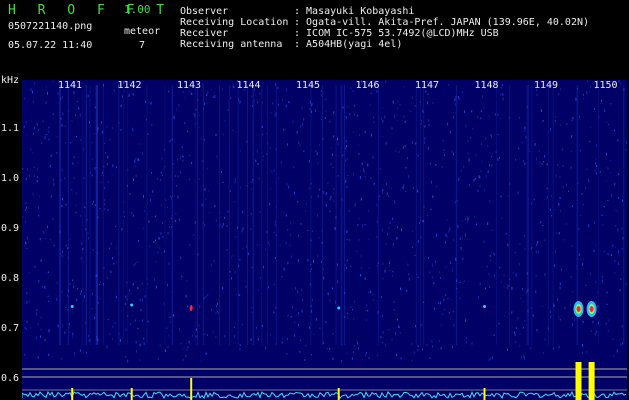 This screenshot has height=400, width=629. I want to click on file-name: 0507221140.png, so click(50, 26).